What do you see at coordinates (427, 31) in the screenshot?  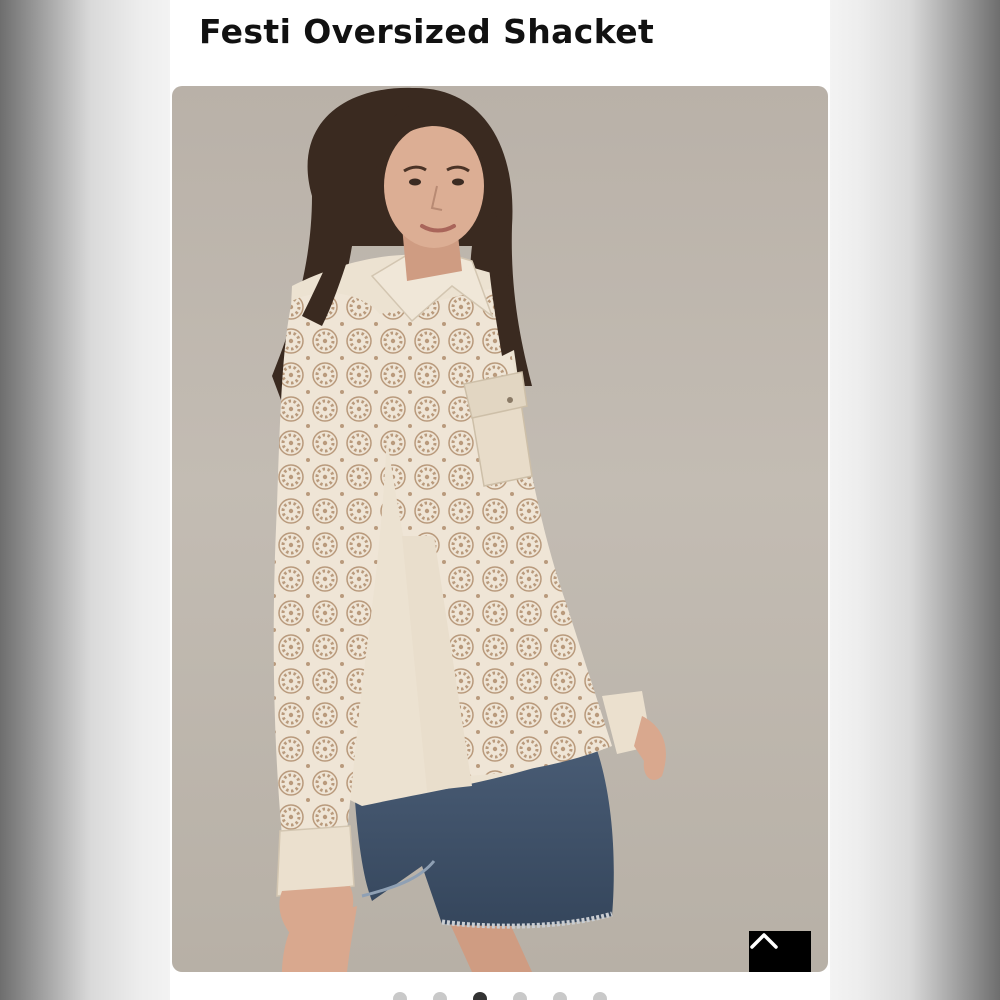 I see `product-title: Festi Oversized Shacket` at bounding box center [427, 31].